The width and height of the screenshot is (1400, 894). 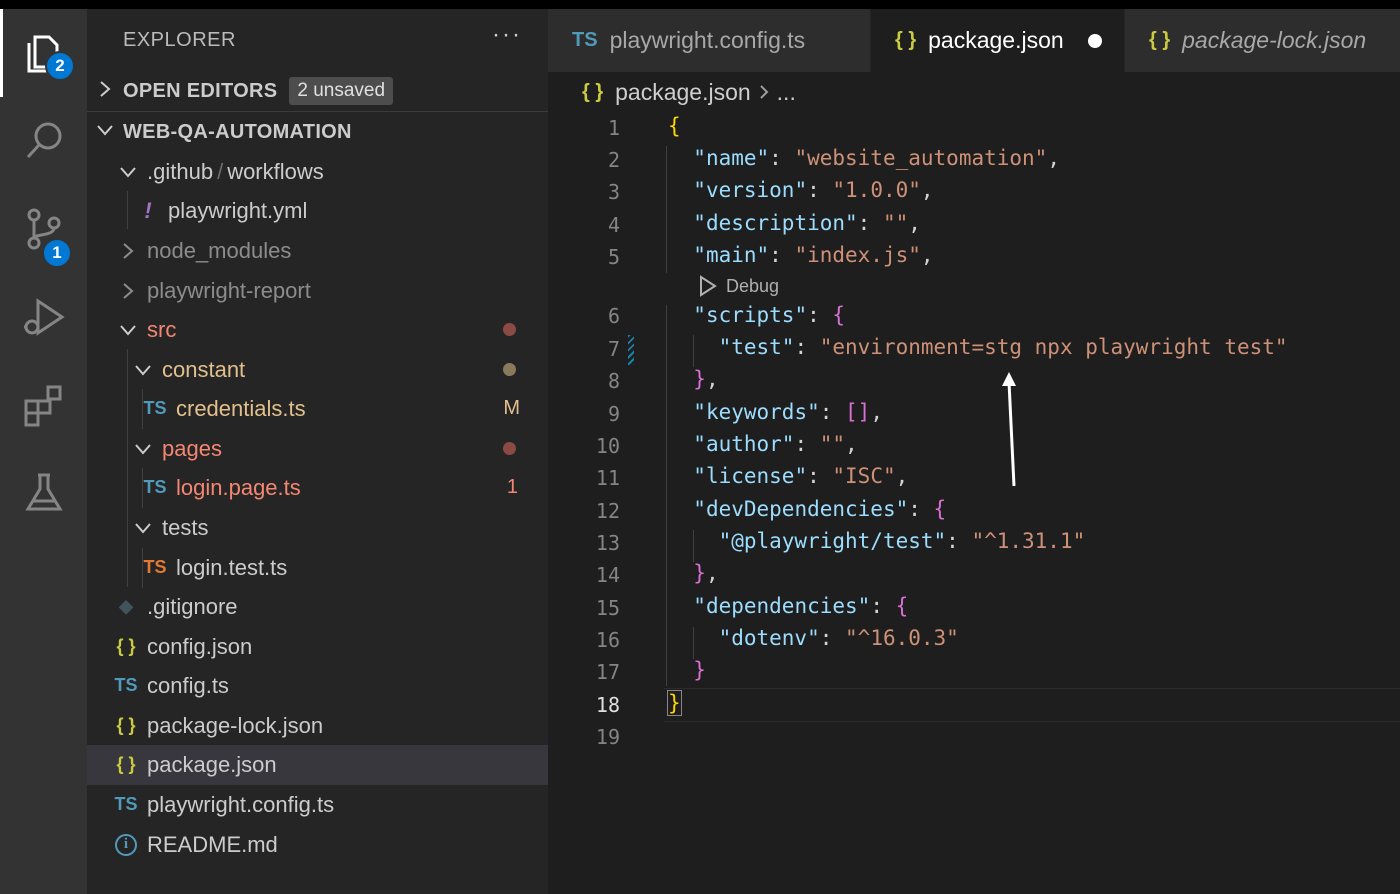 I want to click on tree-folder-constant: constant, so click(x=317, y=370).